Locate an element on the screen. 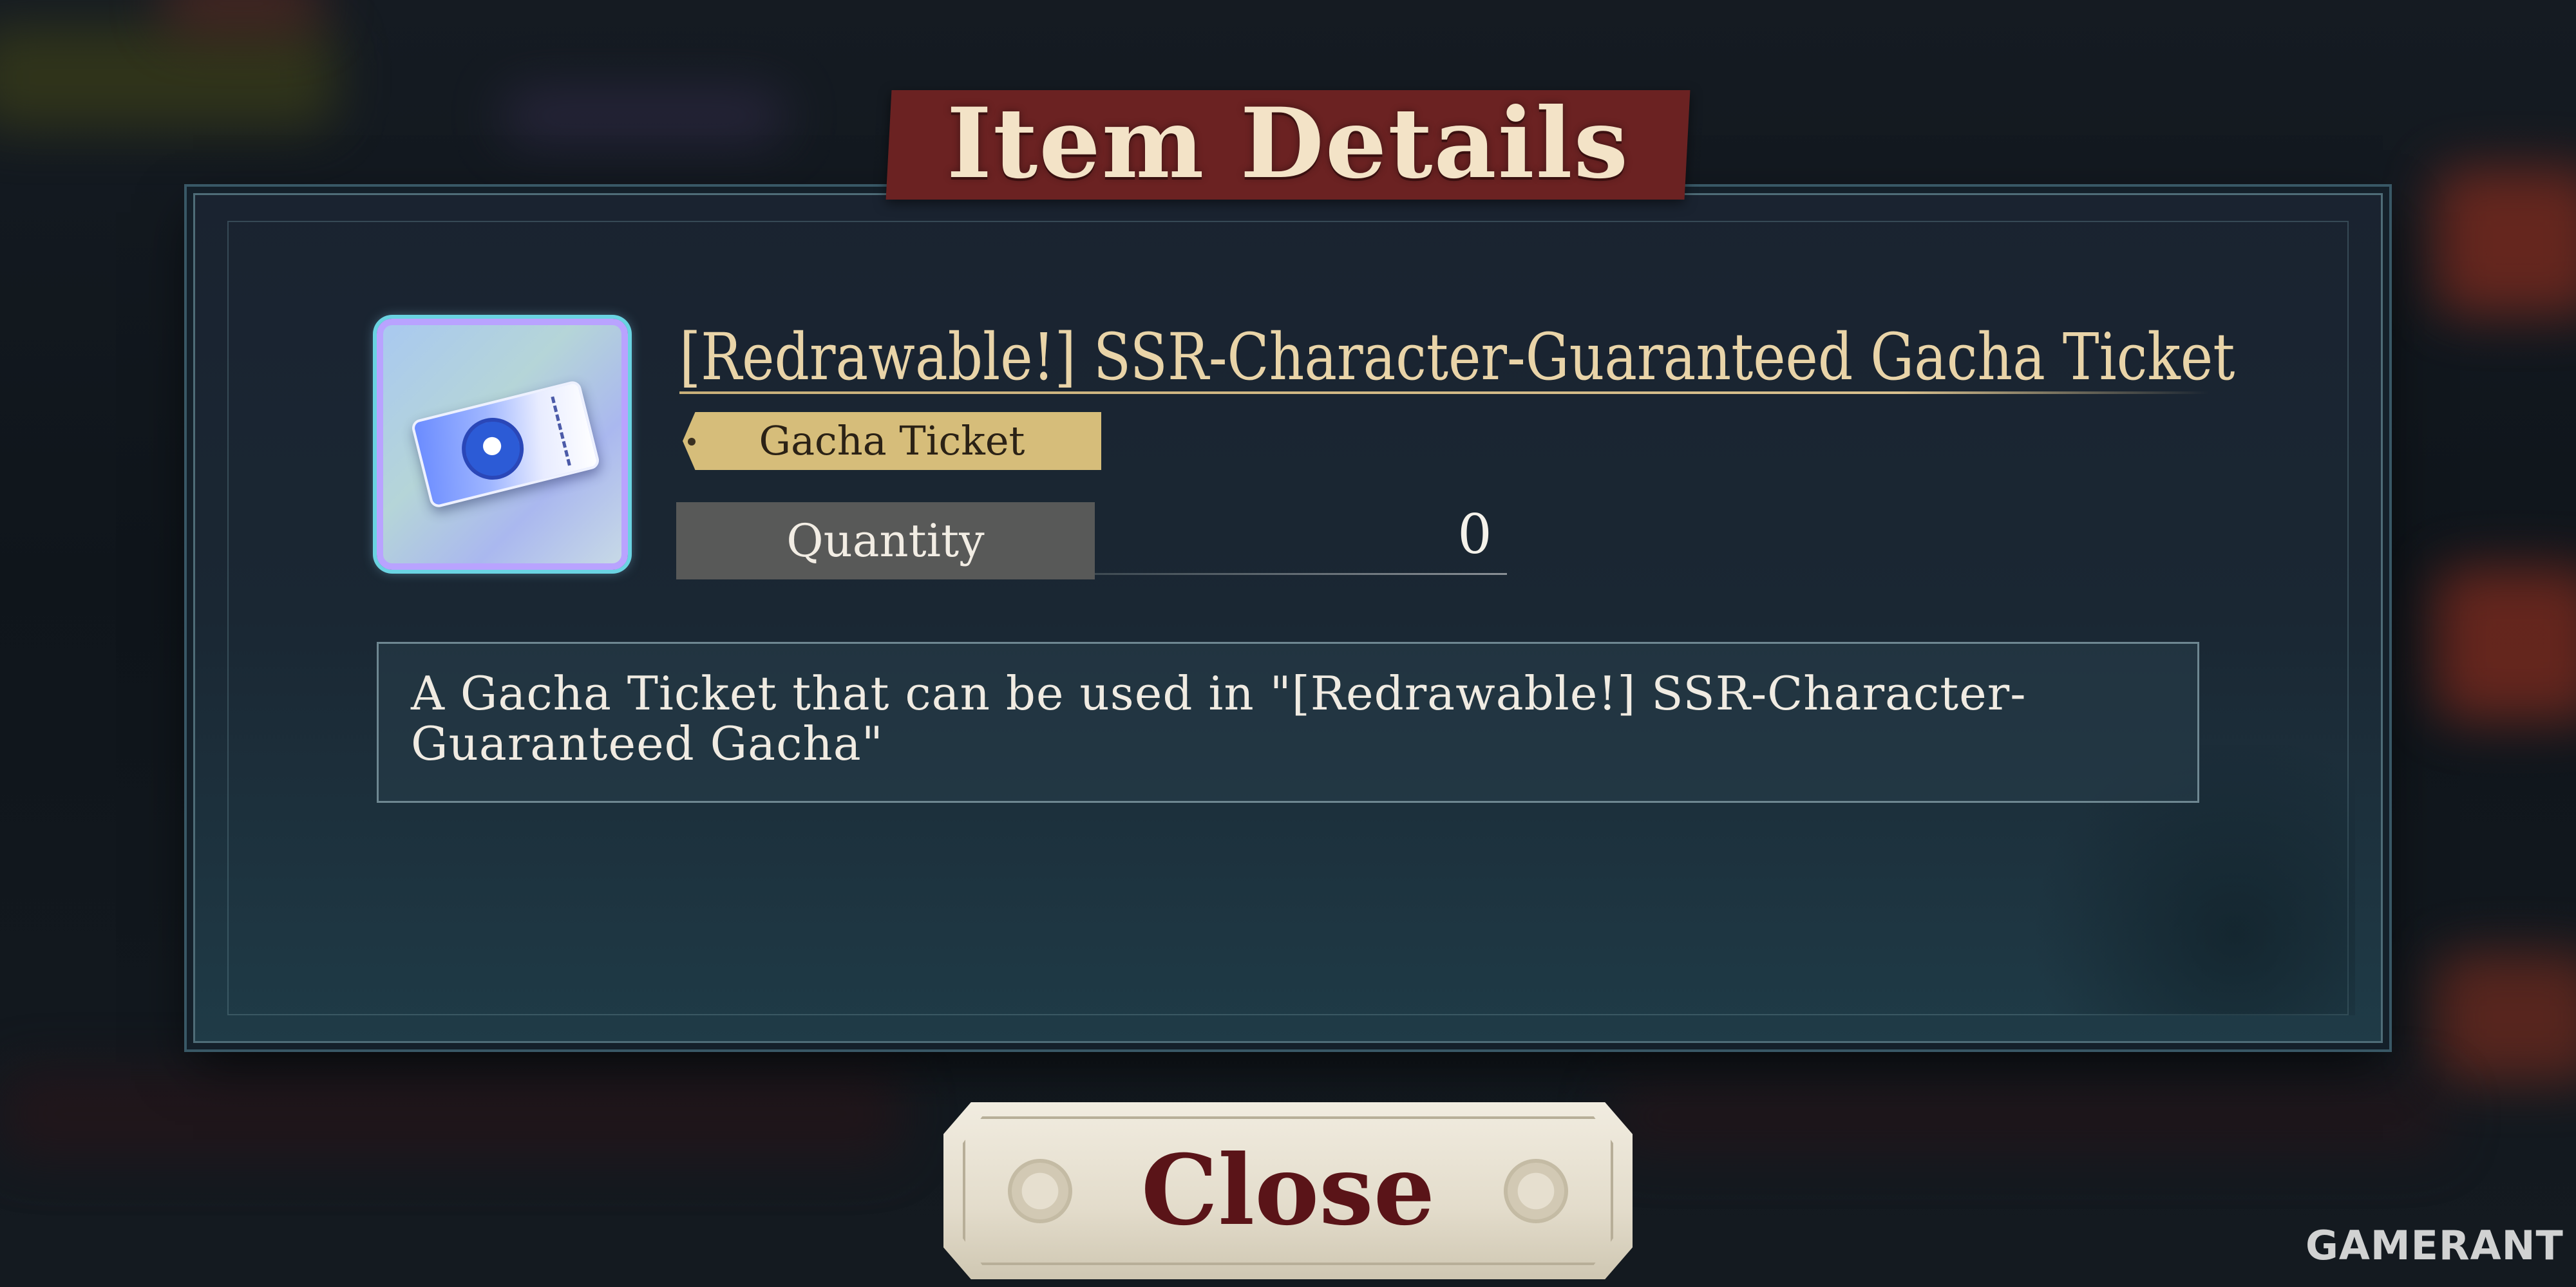 The image size is (2576, 1287). ticket-graphic is located at coordinates (506, 444).